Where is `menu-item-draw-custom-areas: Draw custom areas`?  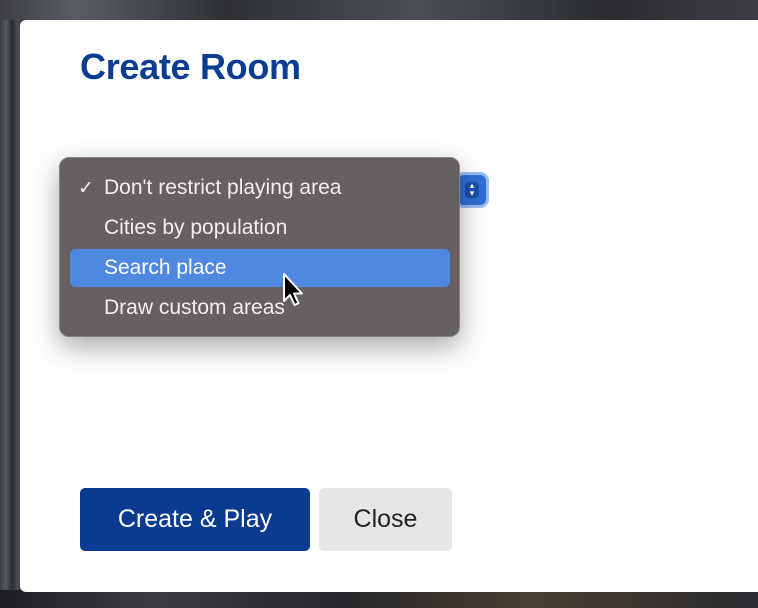 menu-item-draw-custom-areas: Draw custom areas is located at coordinates (260, 308).